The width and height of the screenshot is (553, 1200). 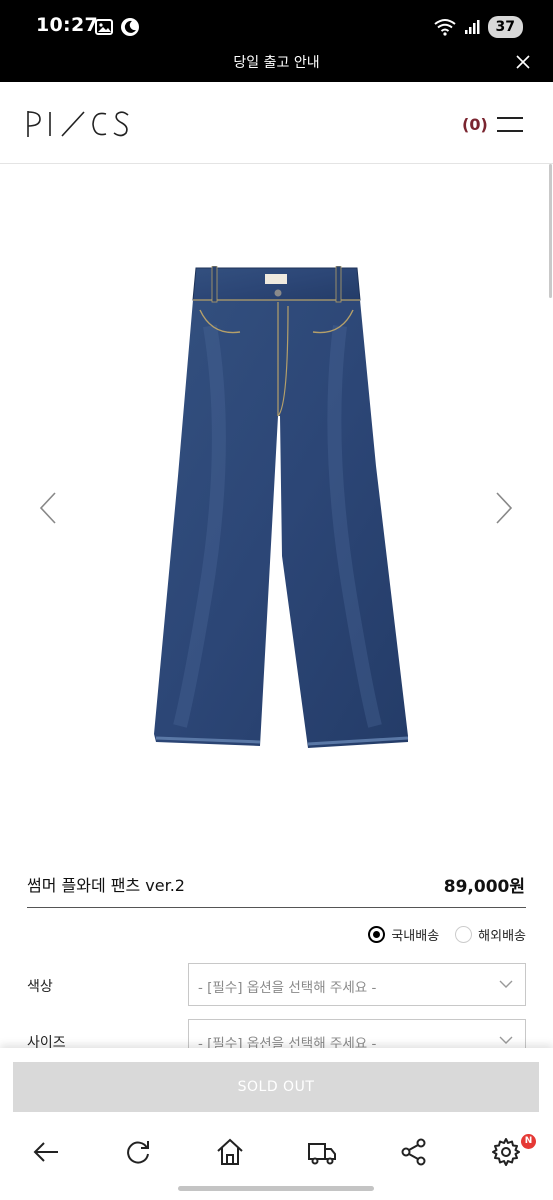 I want to click on notification-badge: N, so click(x=528, y=1141).